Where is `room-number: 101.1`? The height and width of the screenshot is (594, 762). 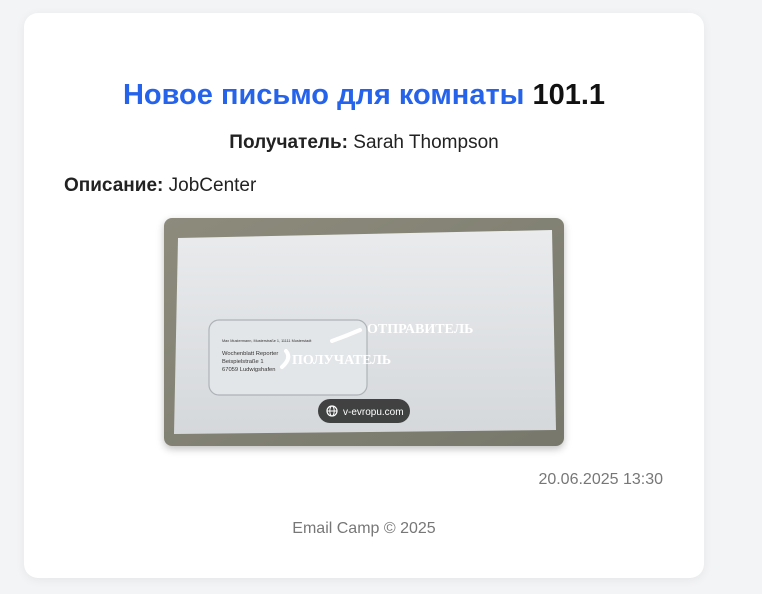 room-number: 101.1 is located at coordinates (569, 95).